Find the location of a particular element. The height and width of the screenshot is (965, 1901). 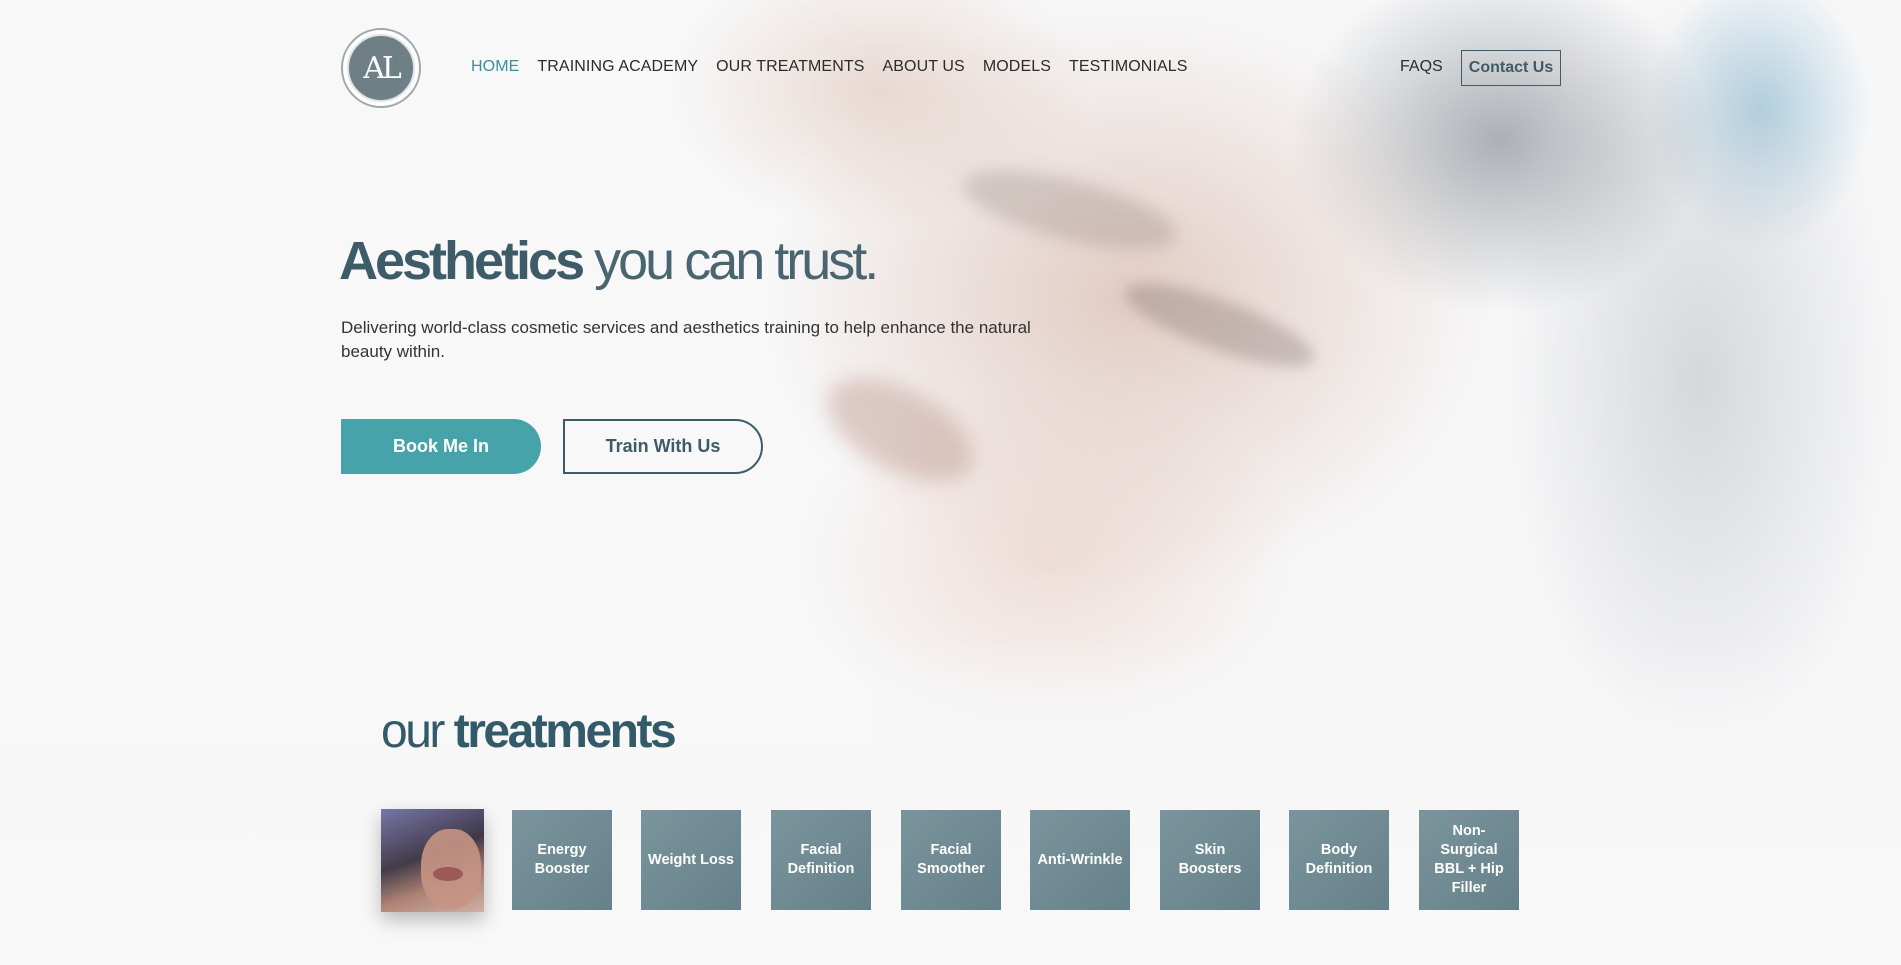

hero-title-light: you can trust. is located at coordinates (736, 261).